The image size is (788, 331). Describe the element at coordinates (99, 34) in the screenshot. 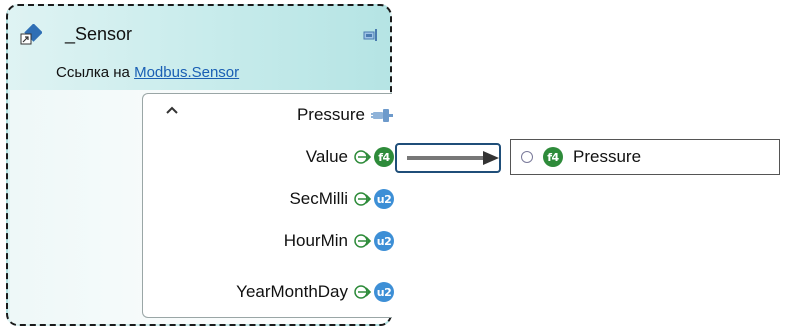

I see `node-title: _Sensor` at that location.